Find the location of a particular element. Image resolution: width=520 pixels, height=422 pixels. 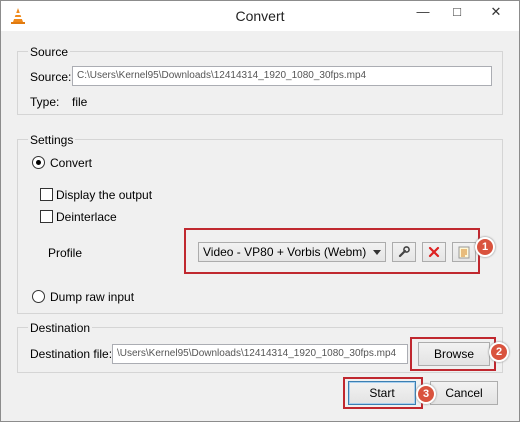

step-badge-1: 1 is located at coordinates (485, 247).